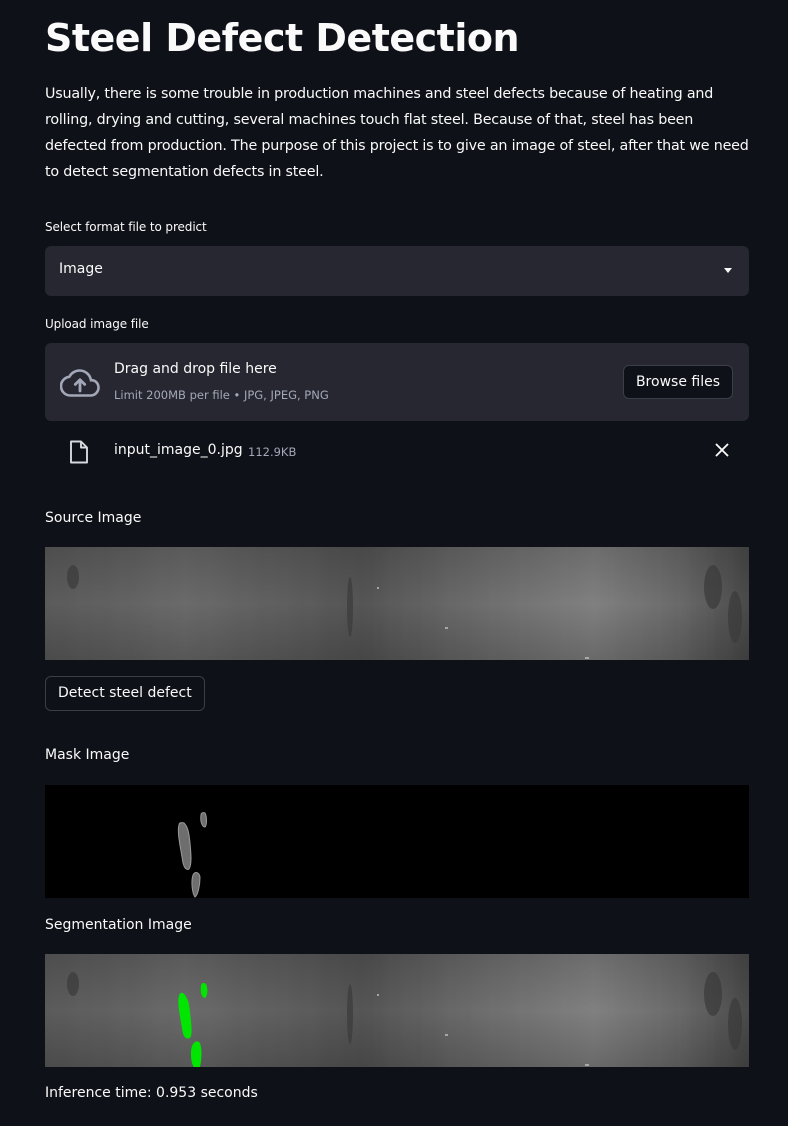 The image size is (788, 1126). Describe the element at coordinates (87, 755) in the screenshot. I see `mask-image-caption: Mask Image` at that location.